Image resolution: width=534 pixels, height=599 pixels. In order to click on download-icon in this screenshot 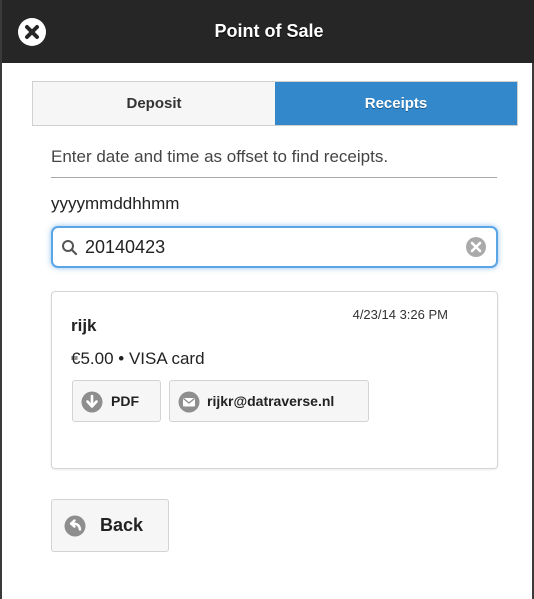, I will do `click(92, 402)`.